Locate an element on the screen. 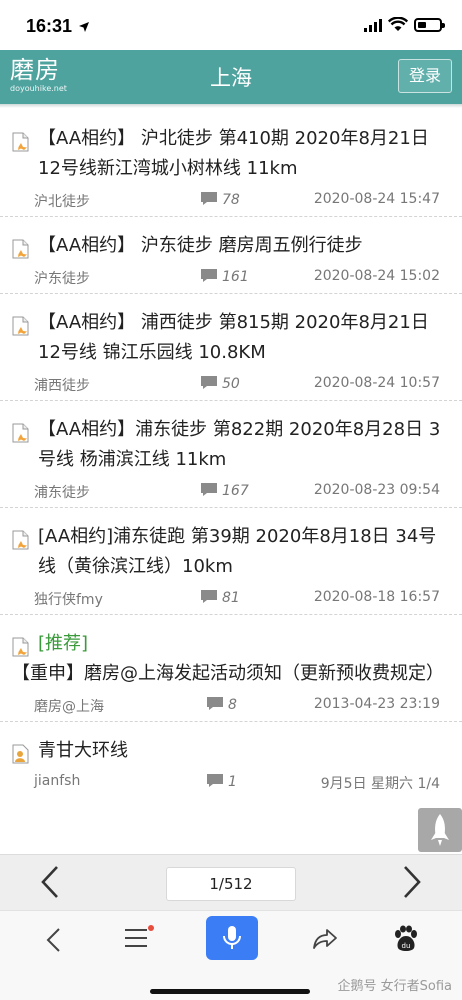 Image resolution: width=462 pixels, height=1000 pixels. watermark-text: 企鹅号 女行者Sofia is located at coordinates (395, 986).